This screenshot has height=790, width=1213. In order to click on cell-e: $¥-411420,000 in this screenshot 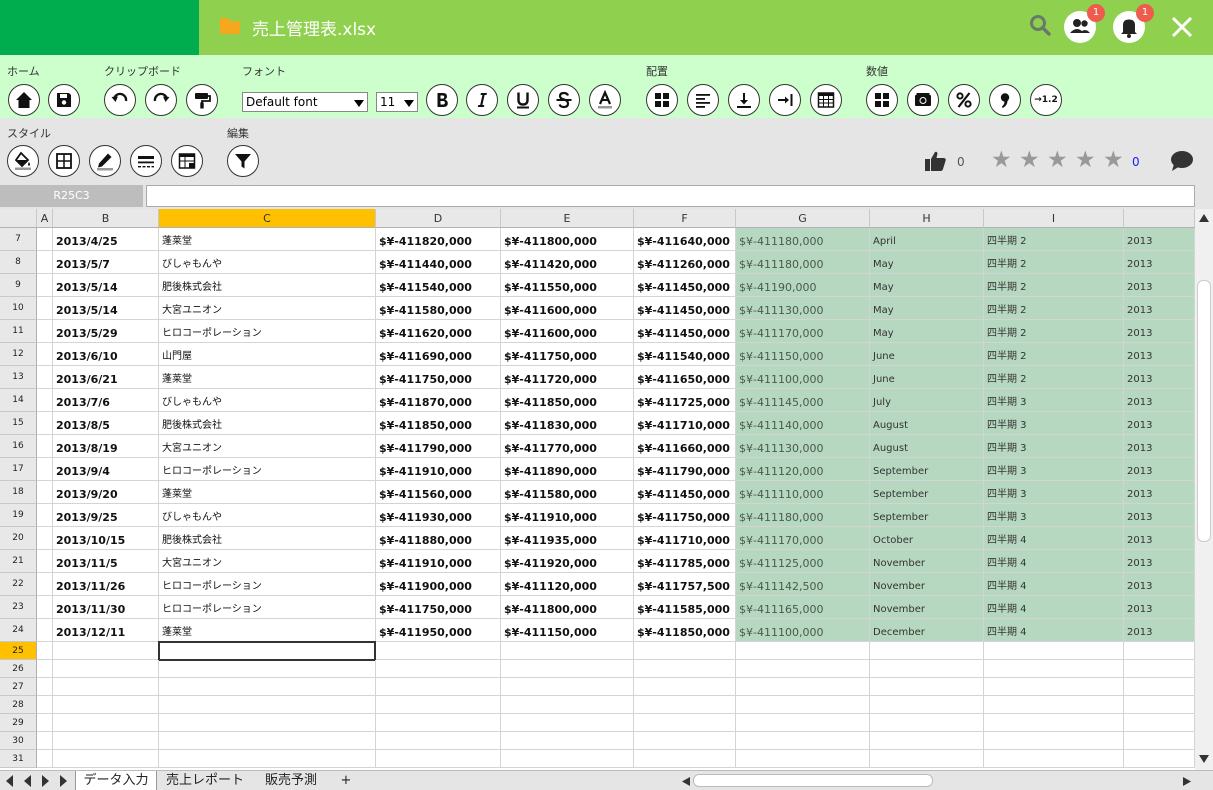, I will do `click(567, 262)`.